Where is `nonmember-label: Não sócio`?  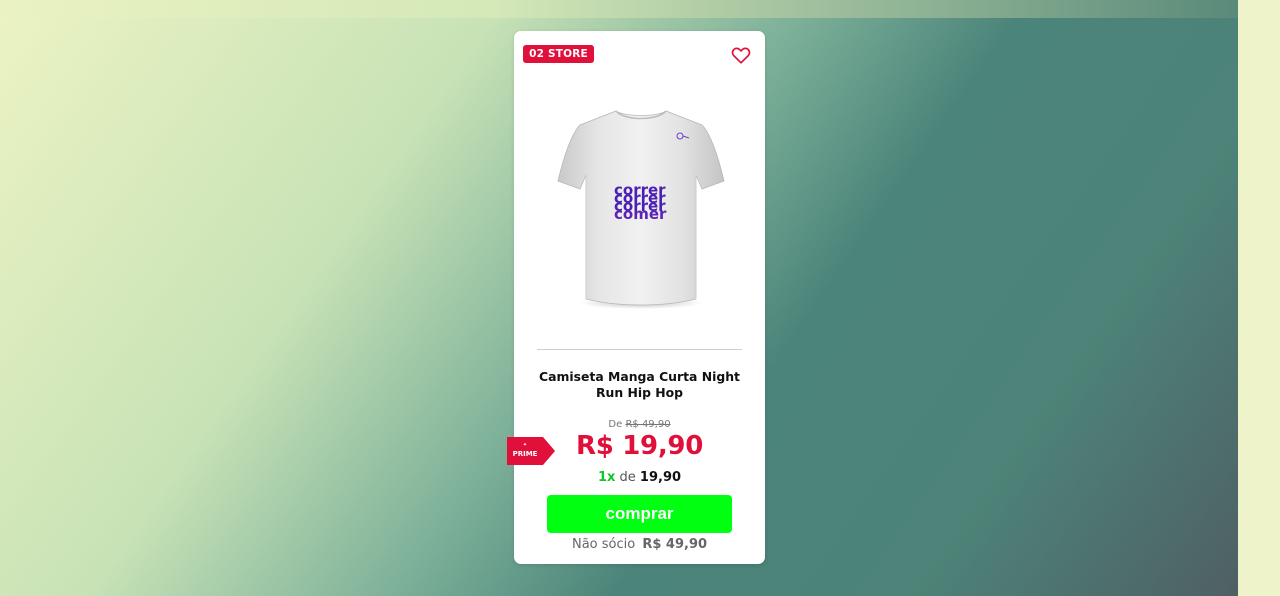 nonmember-label: Não sócio is located at coordinates (603, 544).